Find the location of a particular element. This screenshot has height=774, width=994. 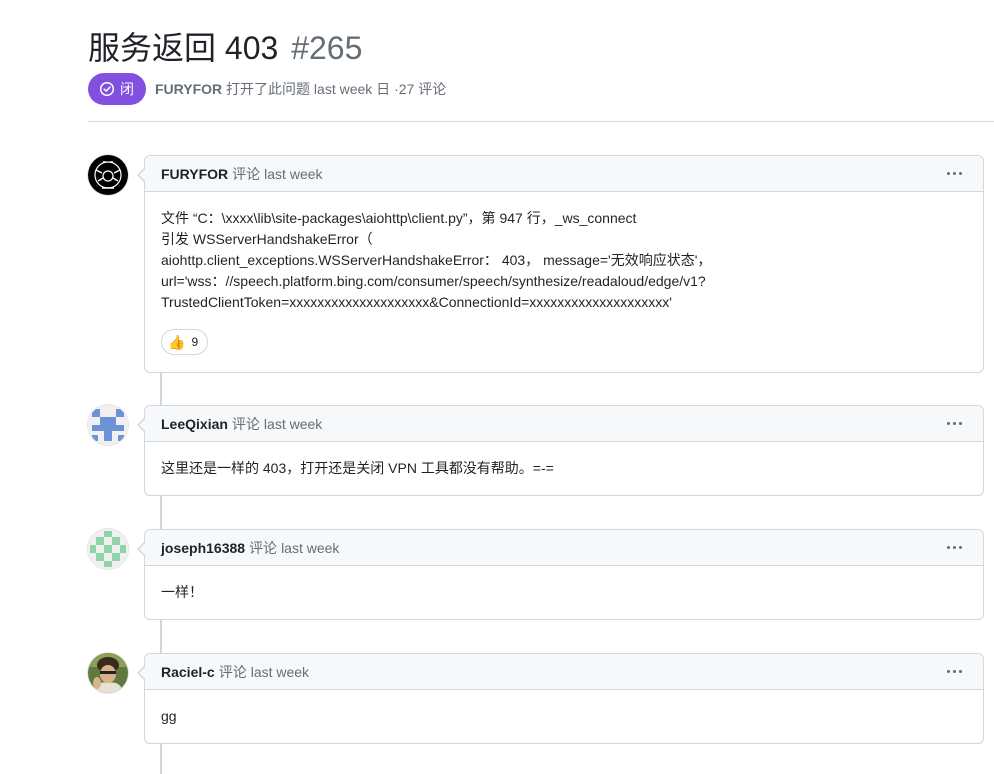

issue-opened-text: 打开了此问题 last week 日 ·27 评论 is located at coordinates (336, 89).